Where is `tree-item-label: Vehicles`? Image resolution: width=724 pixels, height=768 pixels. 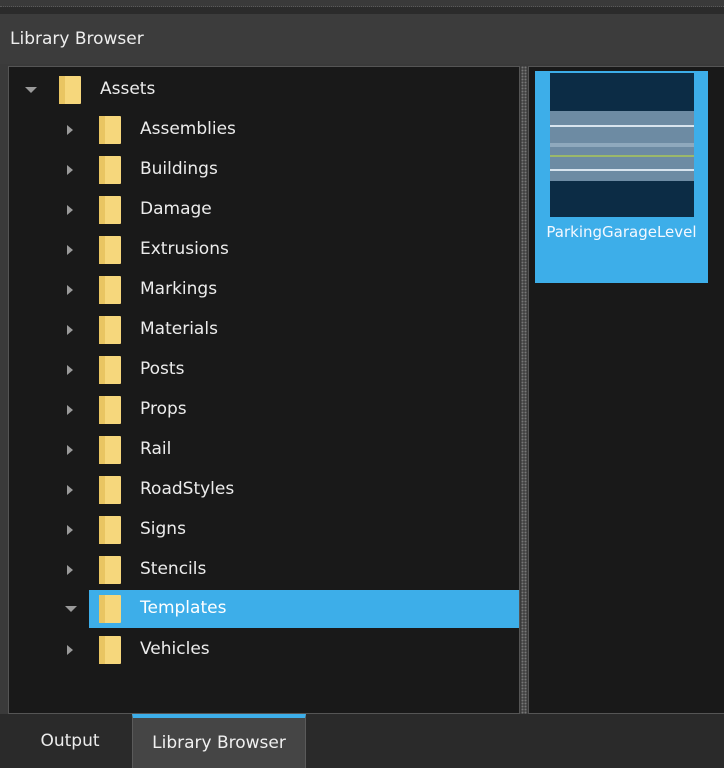
tree-item-label: Vehicles is located at coordinates (175, 649).